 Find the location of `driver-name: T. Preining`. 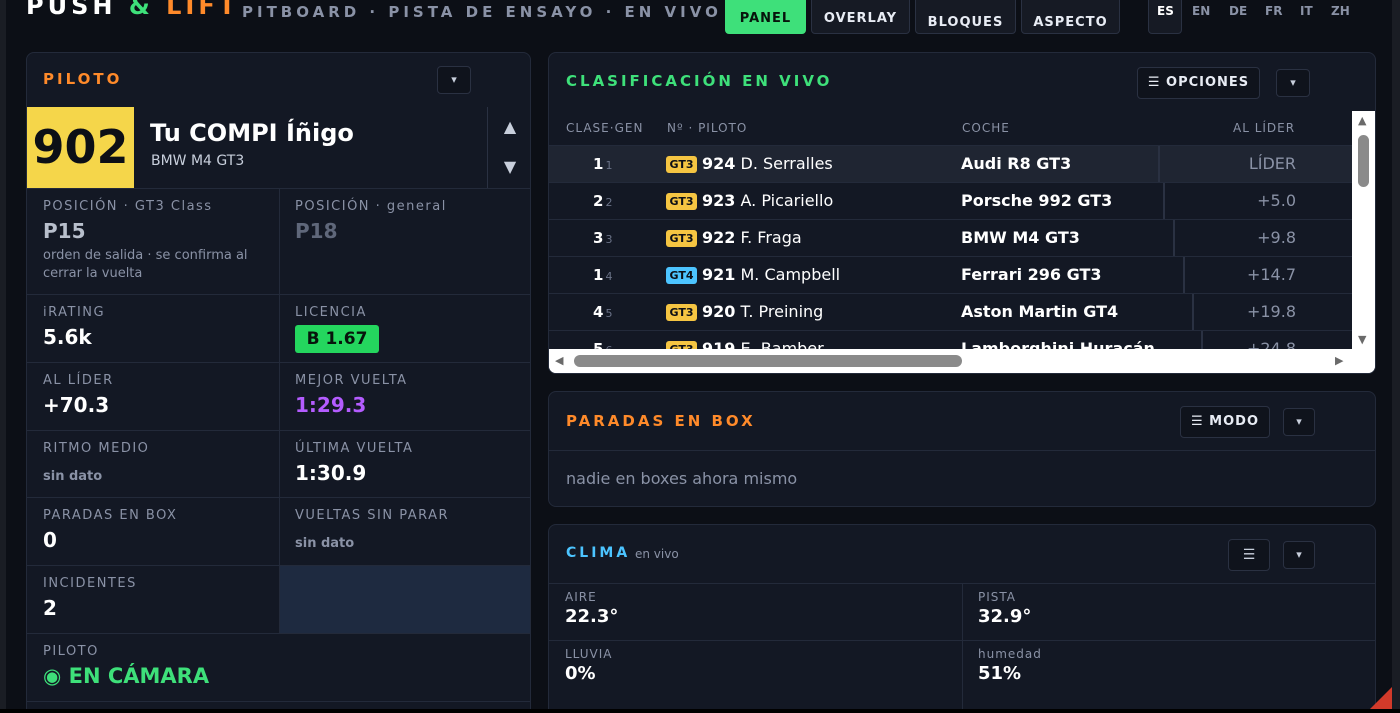

driver-name: T. Preining is located at coordinates (782, 311).